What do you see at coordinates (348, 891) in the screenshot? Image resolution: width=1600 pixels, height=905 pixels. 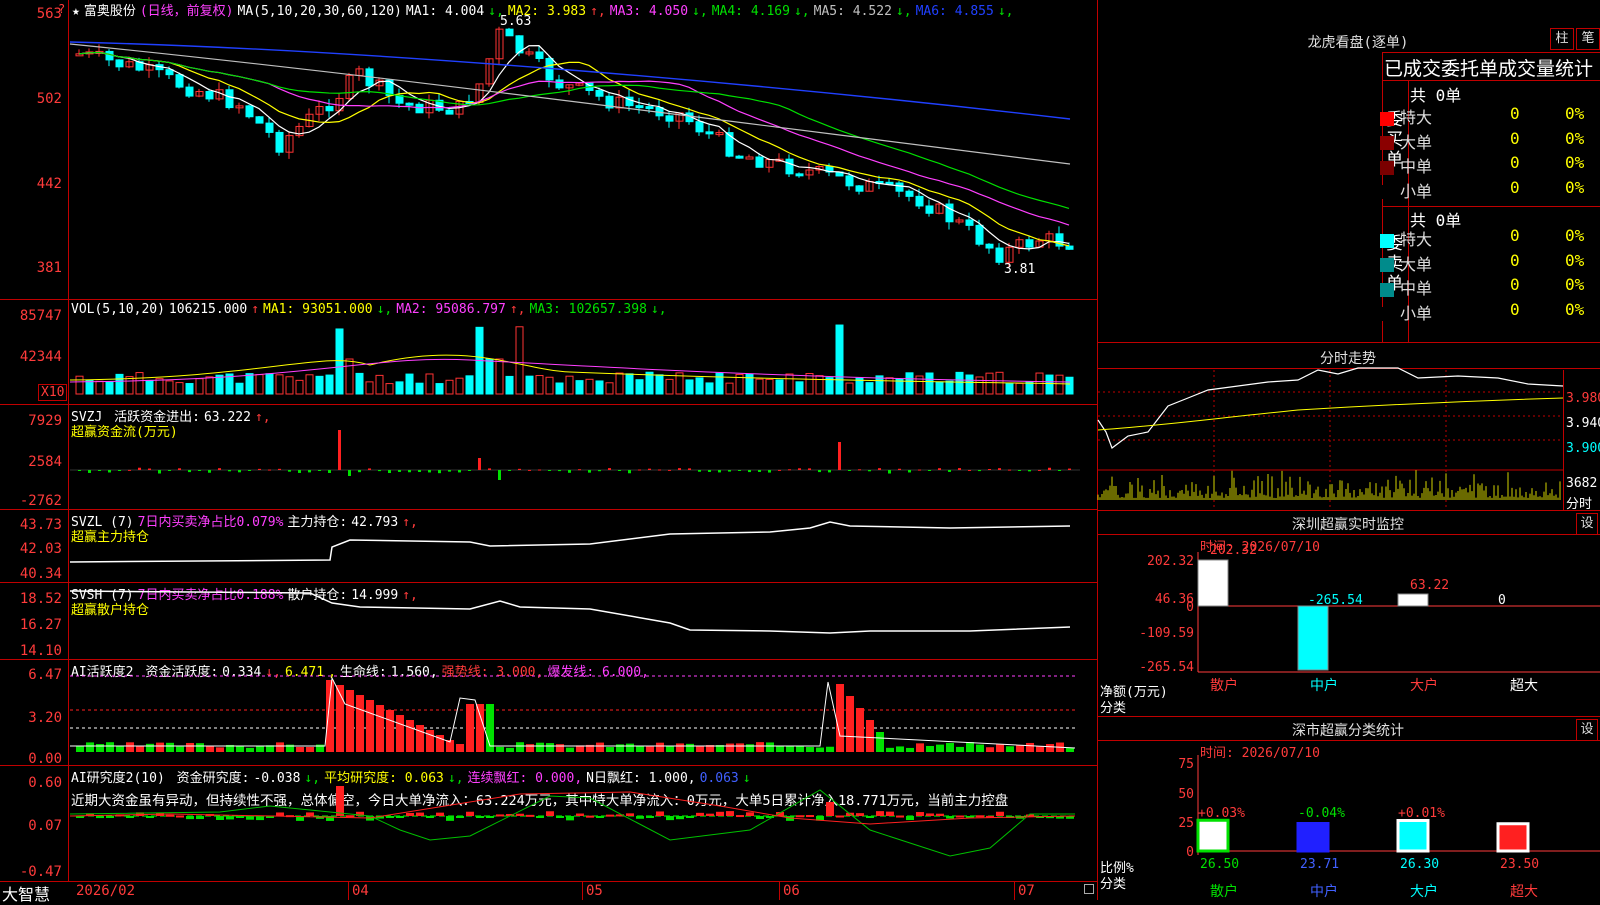 I see `date-tick` at bounding box center [348, 891].